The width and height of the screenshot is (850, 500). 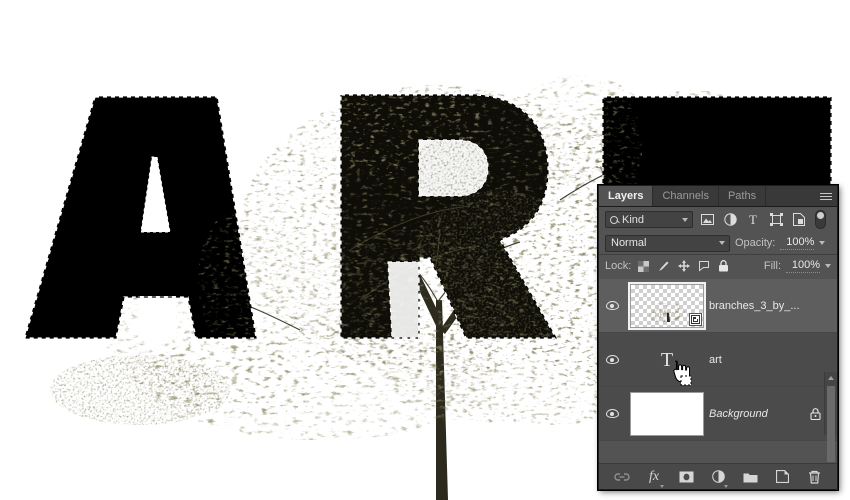 What do you see at coordinates (695, 319) in the screenshot?
I see `clipping-link-badge` at bounding box center [695, 319].